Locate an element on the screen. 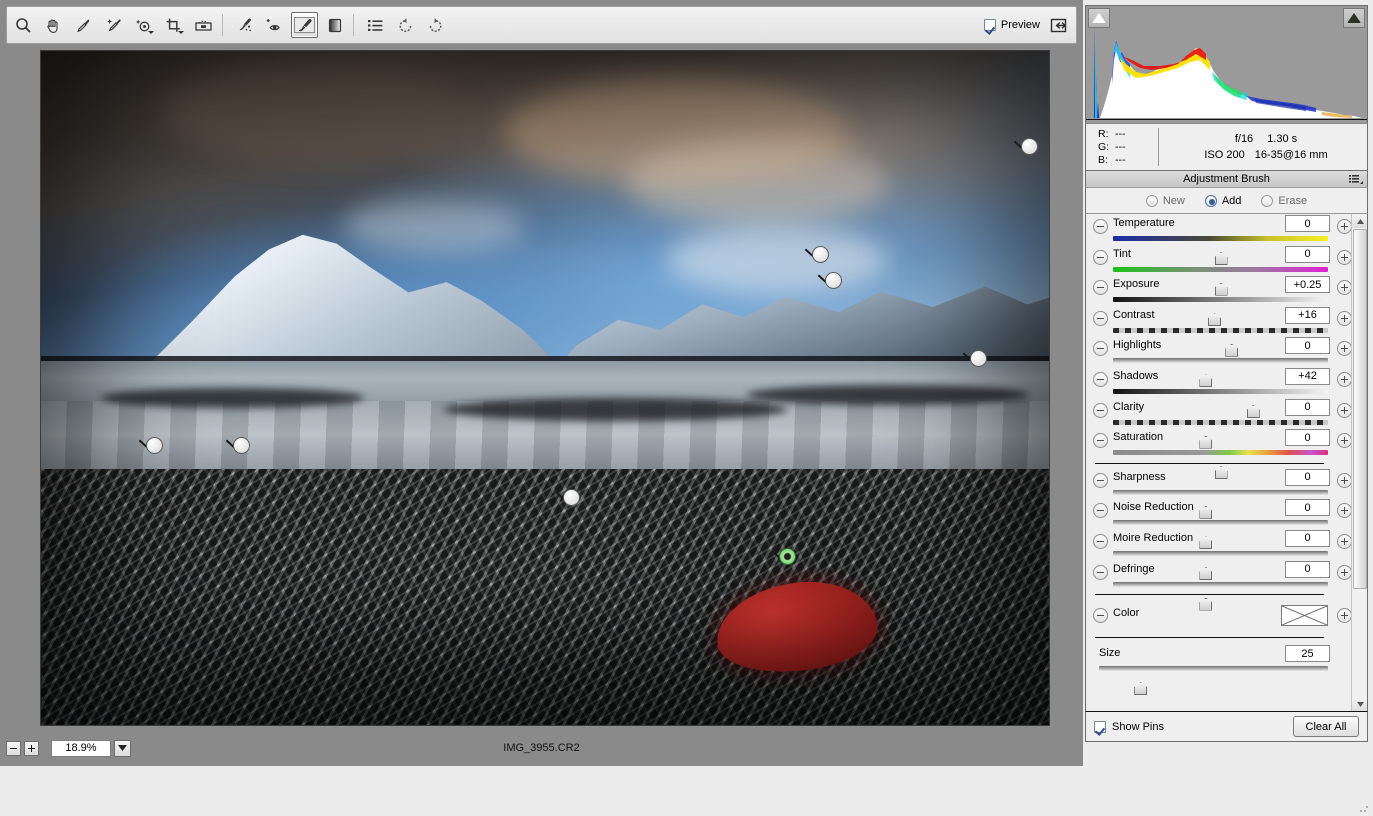 This screenshot has height=816, width=1373. slider-contrast: Contrast +16 is located at coordinates (1219, 331).